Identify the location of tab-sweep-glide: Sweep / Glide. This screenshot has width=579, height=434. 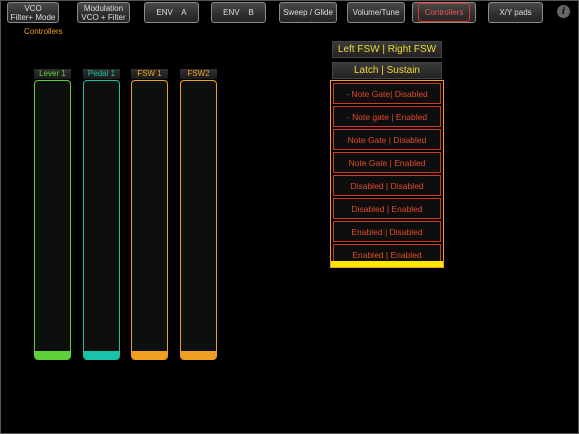
(308, 12).